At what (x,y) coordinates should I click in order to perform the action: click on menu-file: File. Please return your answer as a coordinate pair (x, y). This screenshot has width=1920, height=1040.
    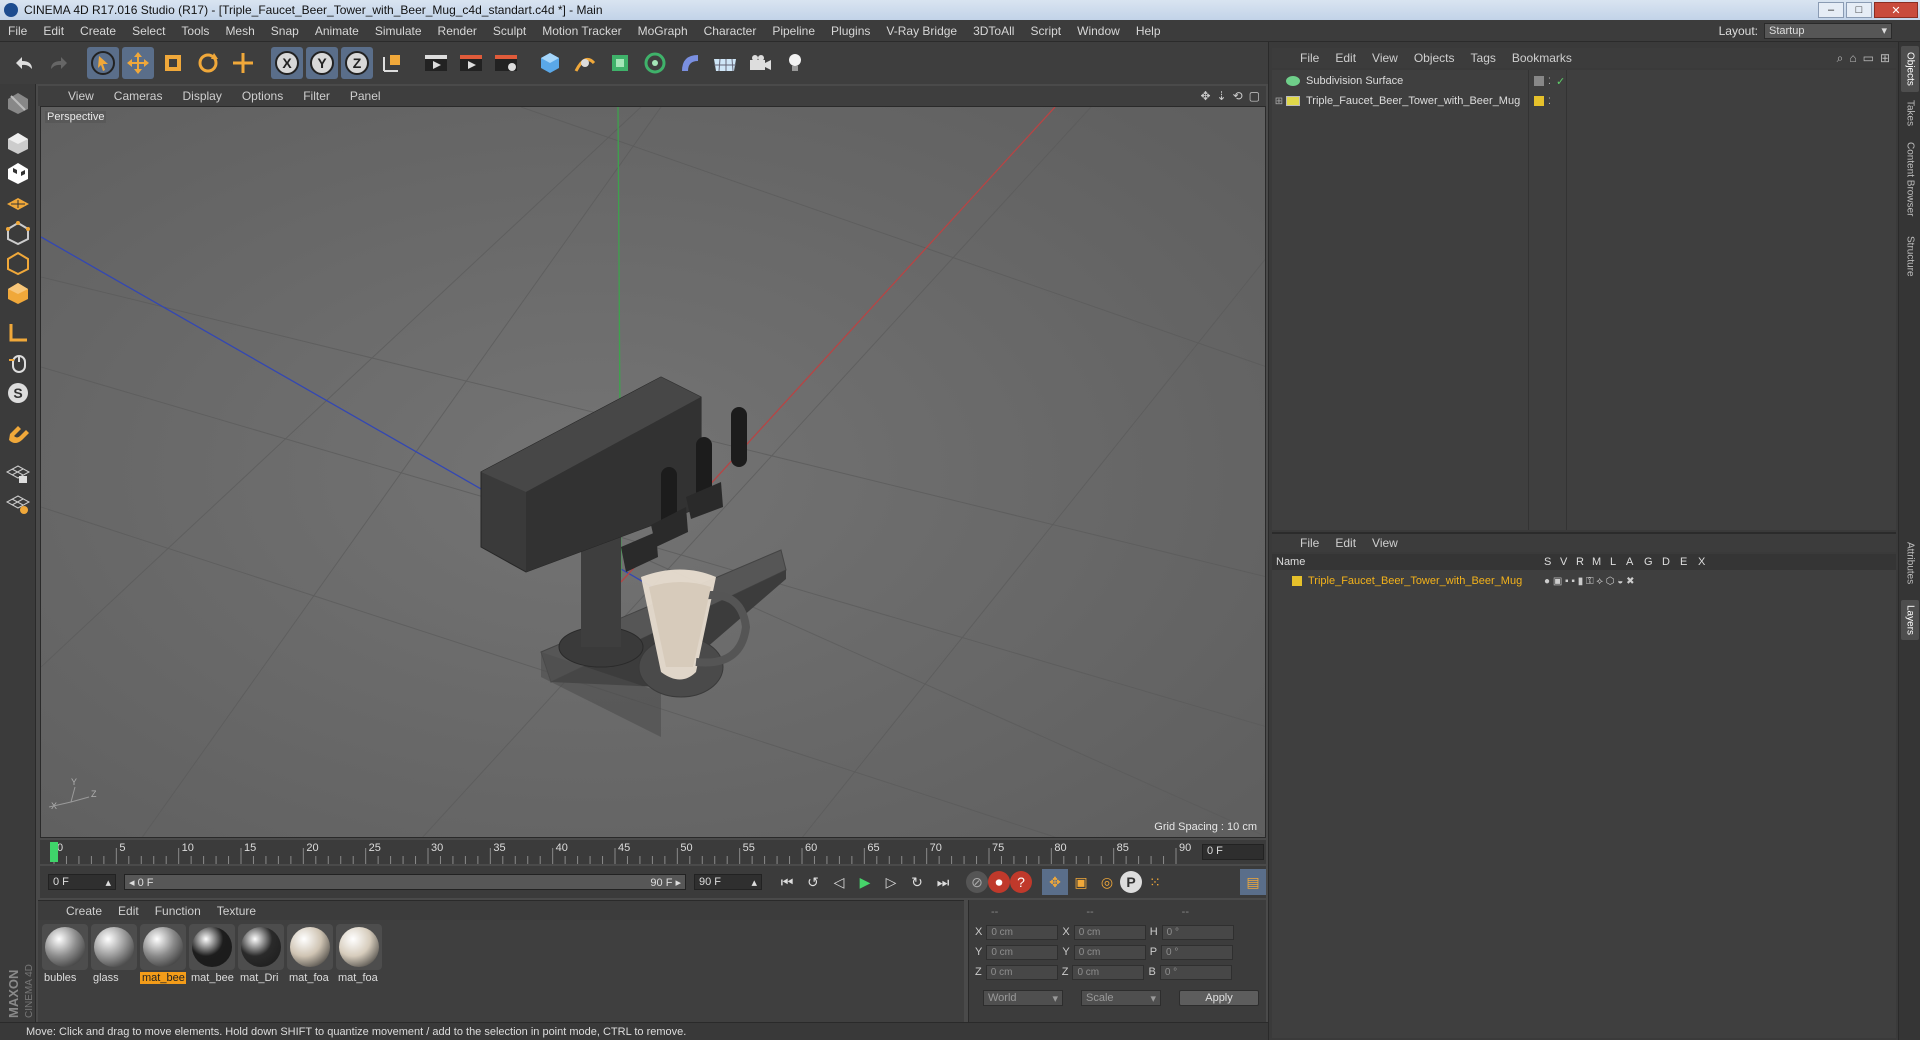
    Looking at the image, I should click on (17, 31).